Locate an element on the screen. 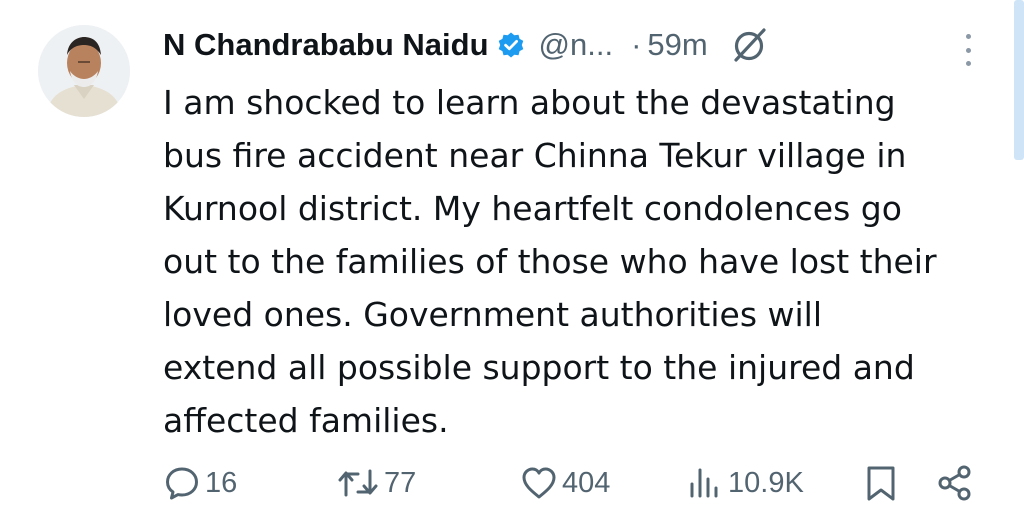 This screenshot has width=1024, height=530. tweet-actions: 16 77 404 10.9K is located at coordinates (512, 483).